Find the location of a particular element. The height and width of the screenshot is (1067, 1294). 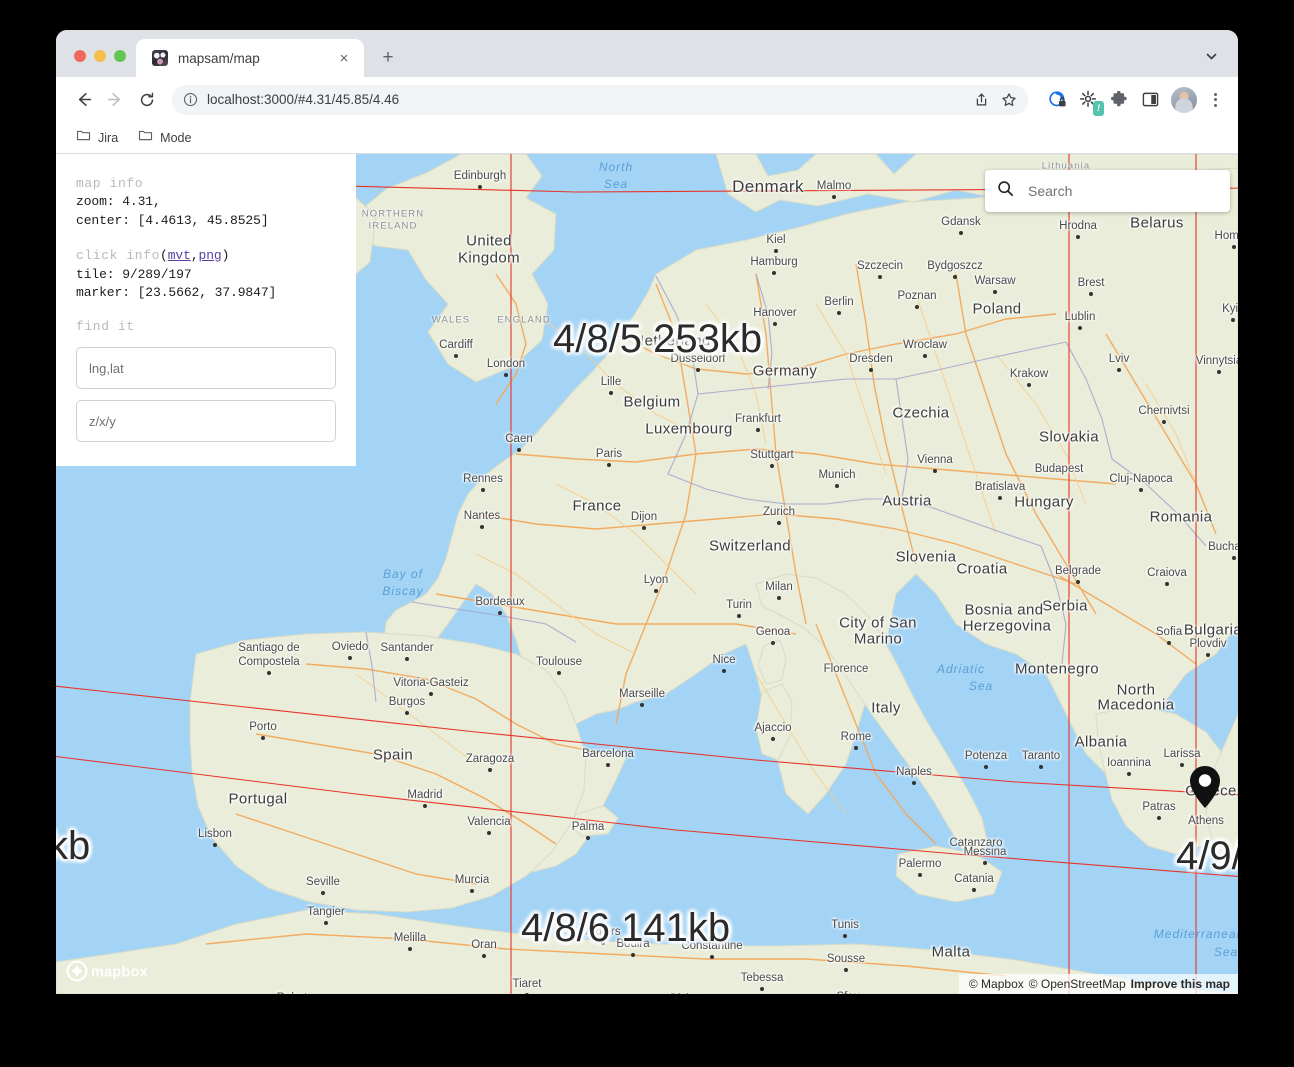

extension-lock-icon is located at coordinates (1057, 100).